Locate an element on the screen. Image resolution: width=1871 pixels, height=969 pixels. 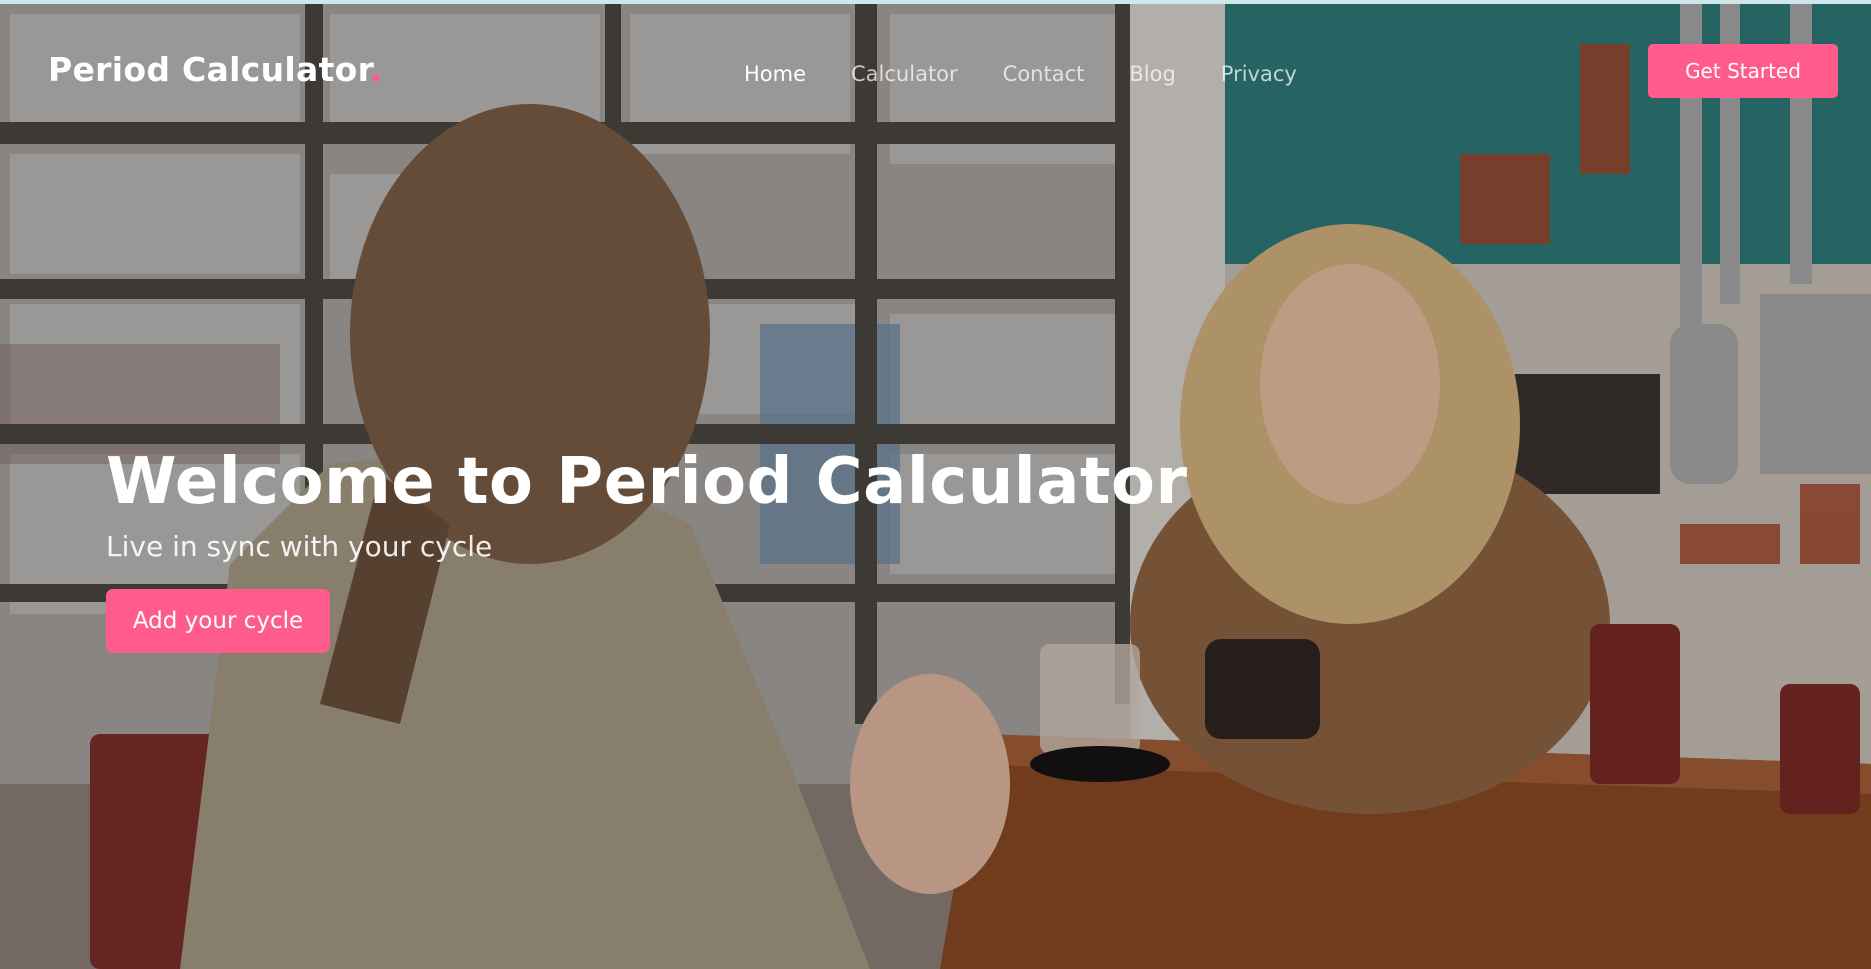
nav-link-calculator: Calculator is located at coordinates (904, 74).